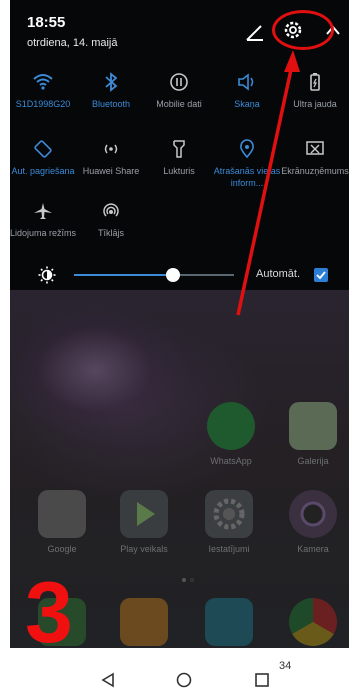 The width and height of the screenshot is (352, 695). What do you see at coordinates (108, 680) in the screenshot?
I see `back-icon` at bounding box center [108, 680].